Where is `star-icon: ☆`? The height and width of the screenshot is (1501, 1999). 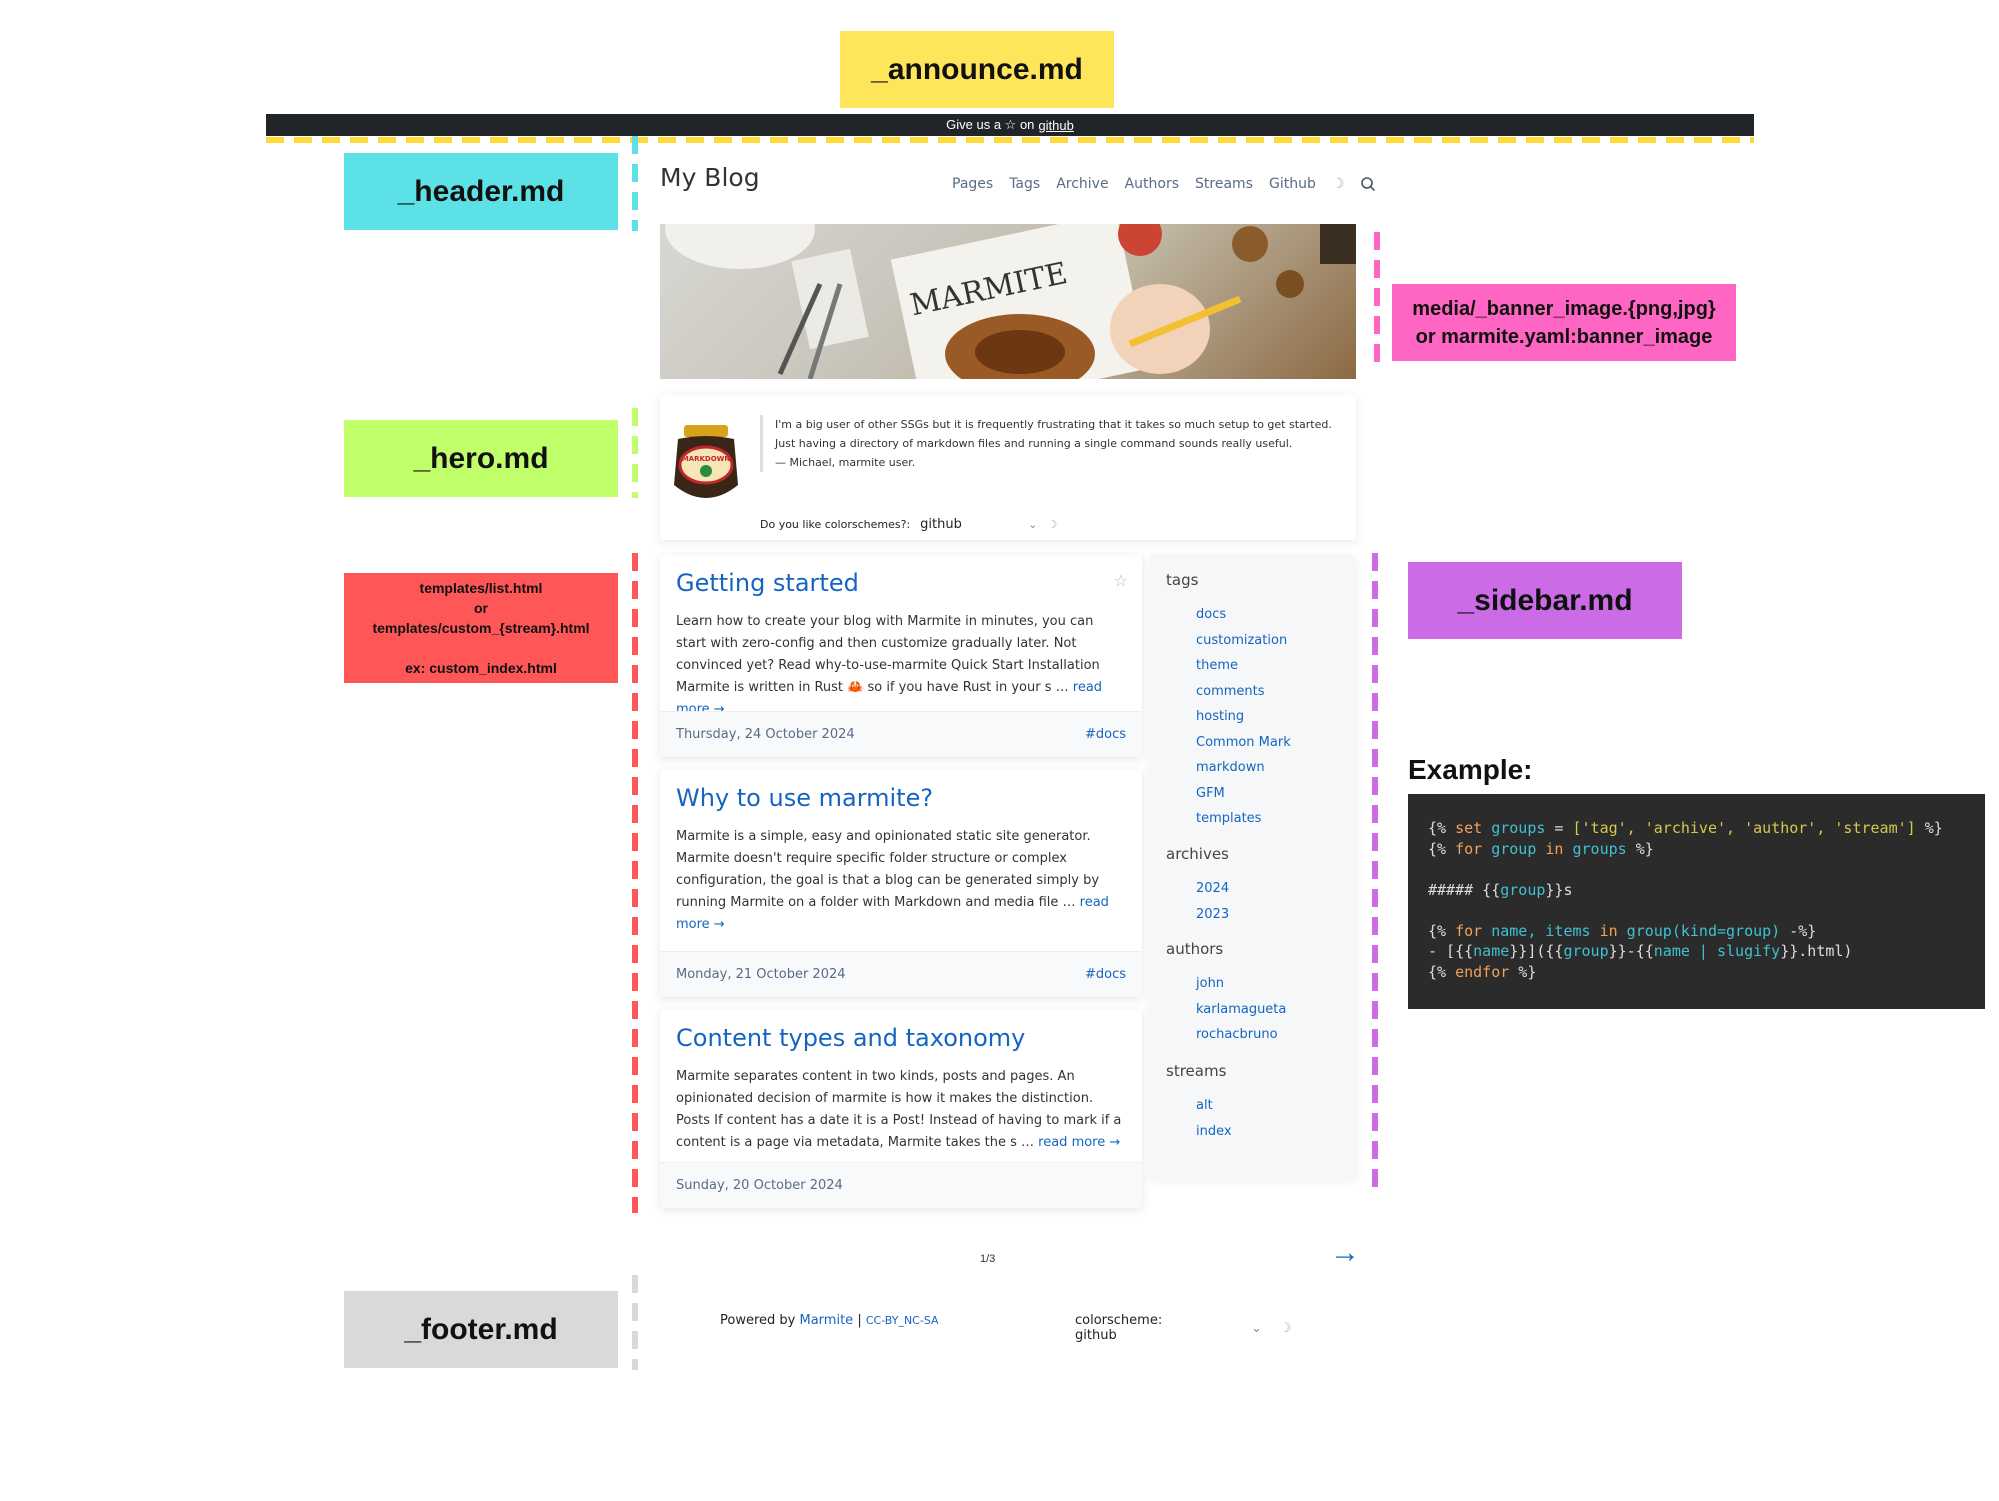
star-icon: ☆ is located at coordinates (1120, 580).